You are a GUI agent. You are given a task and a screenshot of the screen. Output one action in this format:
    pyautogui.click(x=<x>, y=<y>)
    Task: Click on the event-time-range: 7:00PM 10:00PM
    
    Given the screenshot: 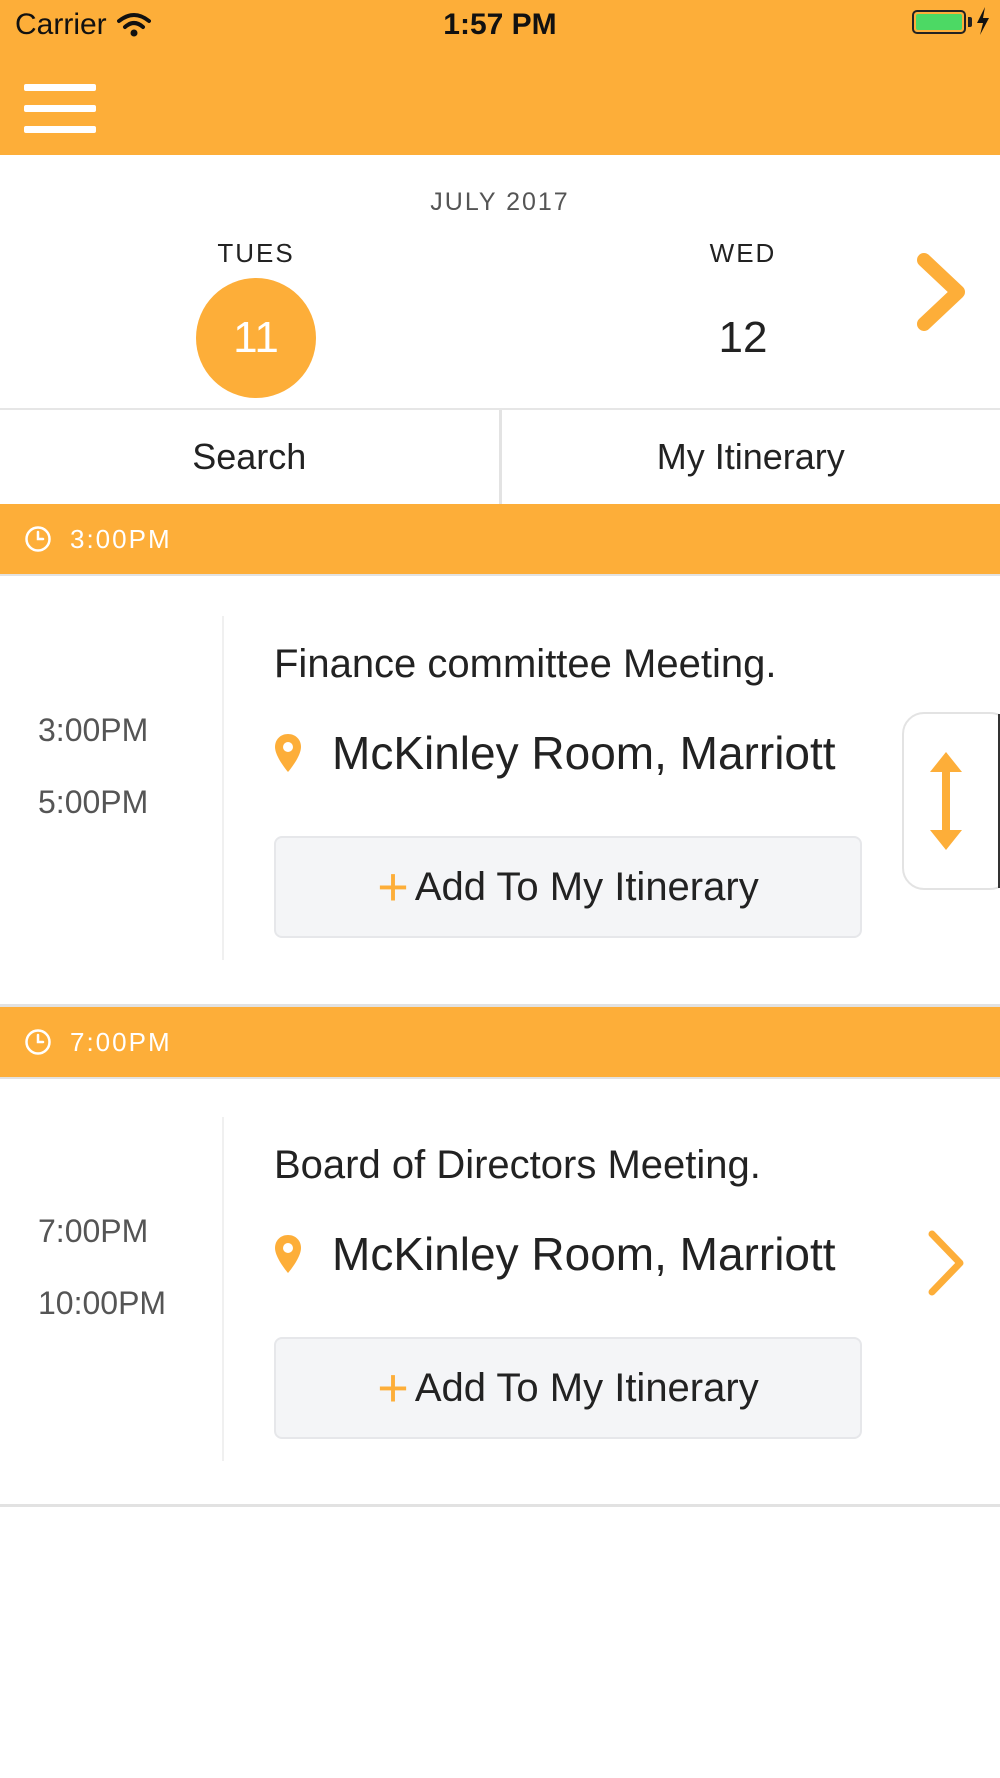 What is the action you would take?
    pyautogui.click(x=102, y=1285)
    